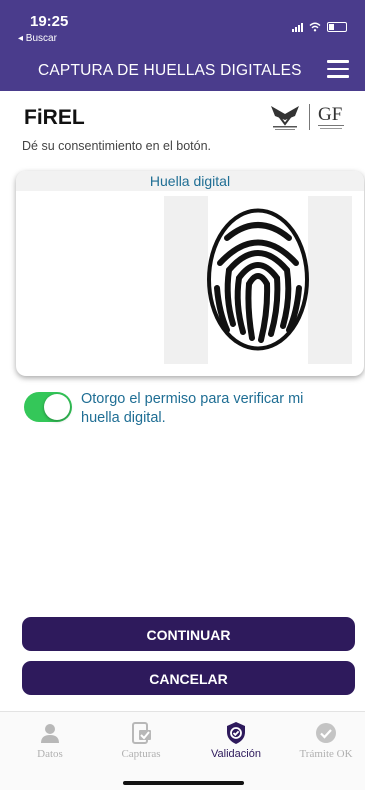  I want to click on continue-button: CONTINUAR, so click(188, 634).